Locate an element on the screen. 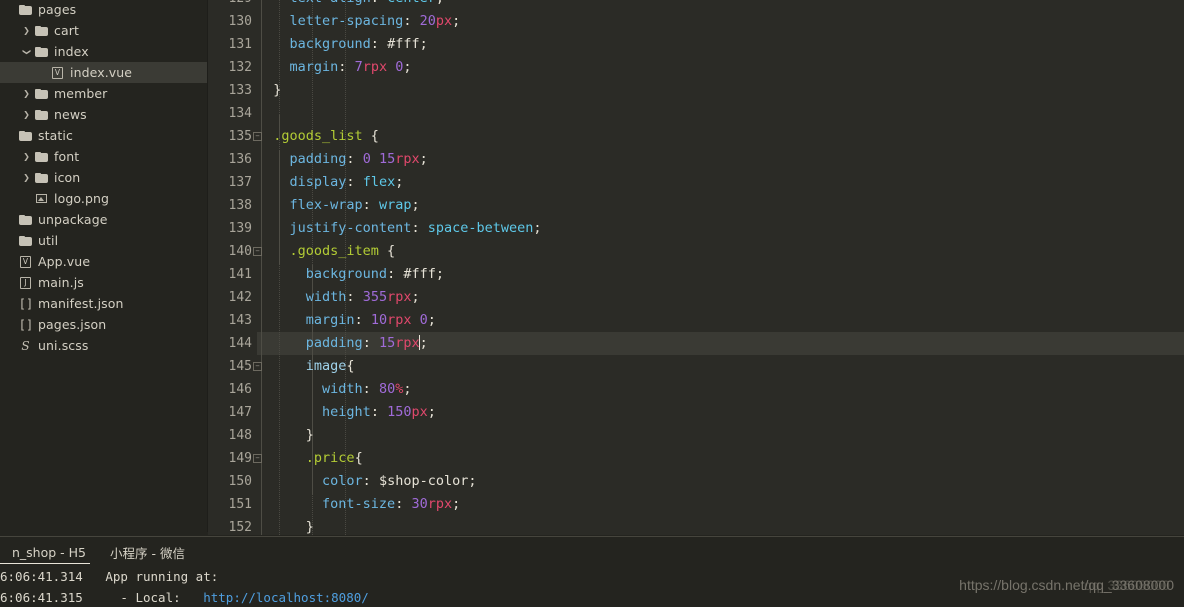 The width and height of the screenshot is (1184, 607). code-line-text: .goods_item { is located at coordinates (326, 251).